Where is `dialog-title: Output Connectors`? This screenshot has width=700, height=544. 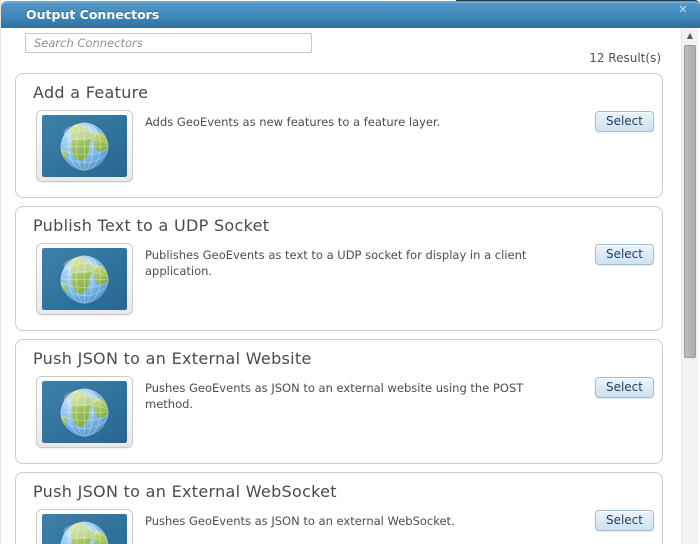
dialog-title: Output Connectors is located at coordinates (93, 14).